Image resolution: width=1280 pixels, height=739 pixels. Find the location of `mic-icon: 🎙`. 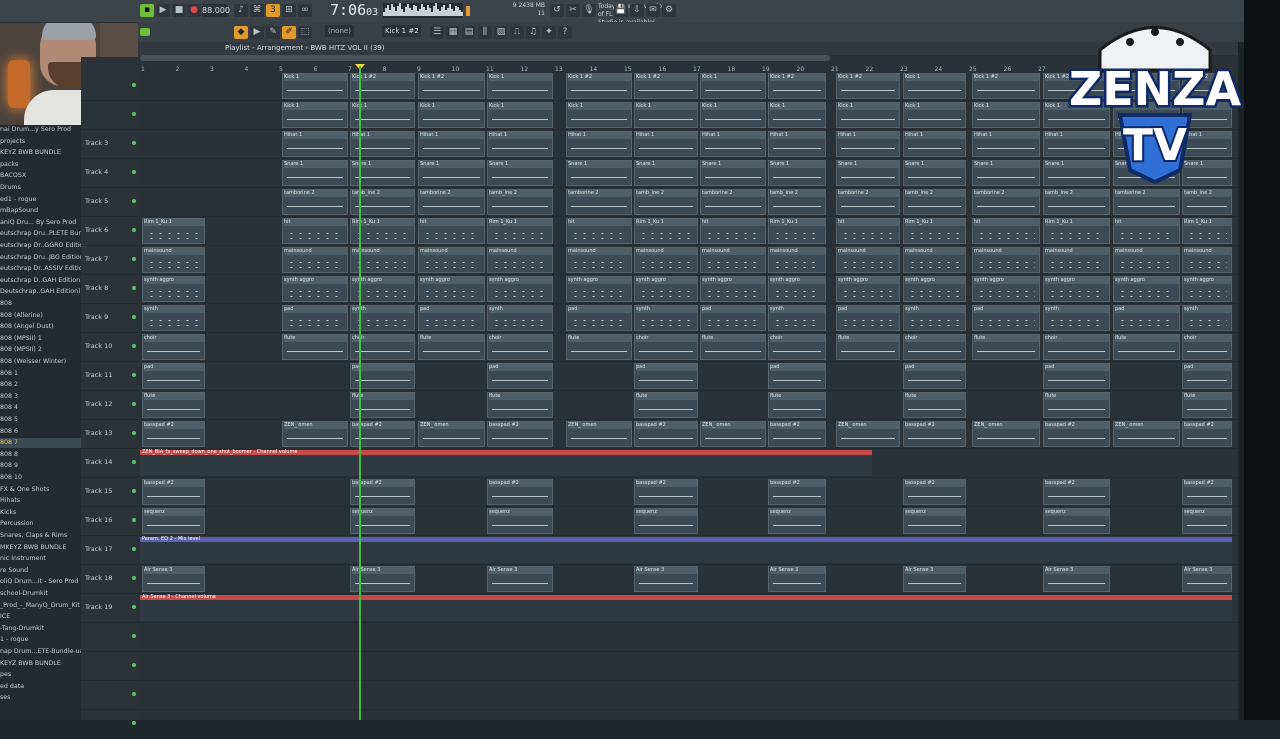

mic-icon: 🎙 is located at coordinates (589, 10).